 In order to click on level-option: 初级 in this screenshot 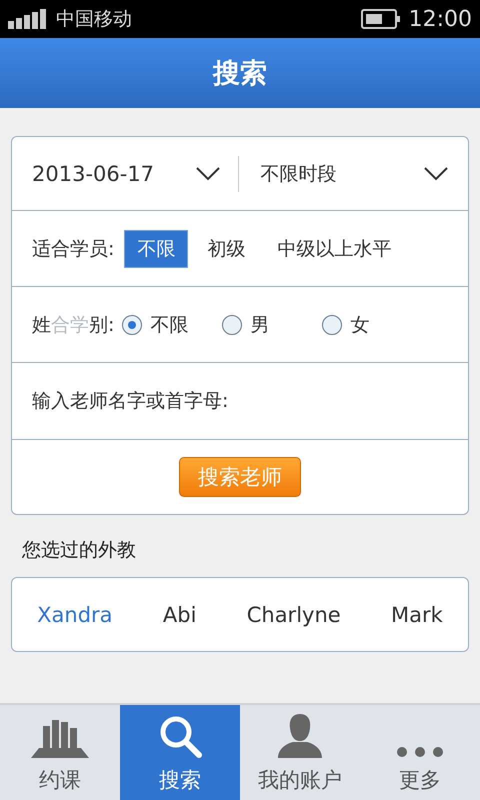, I will do `click(226, 249)`.